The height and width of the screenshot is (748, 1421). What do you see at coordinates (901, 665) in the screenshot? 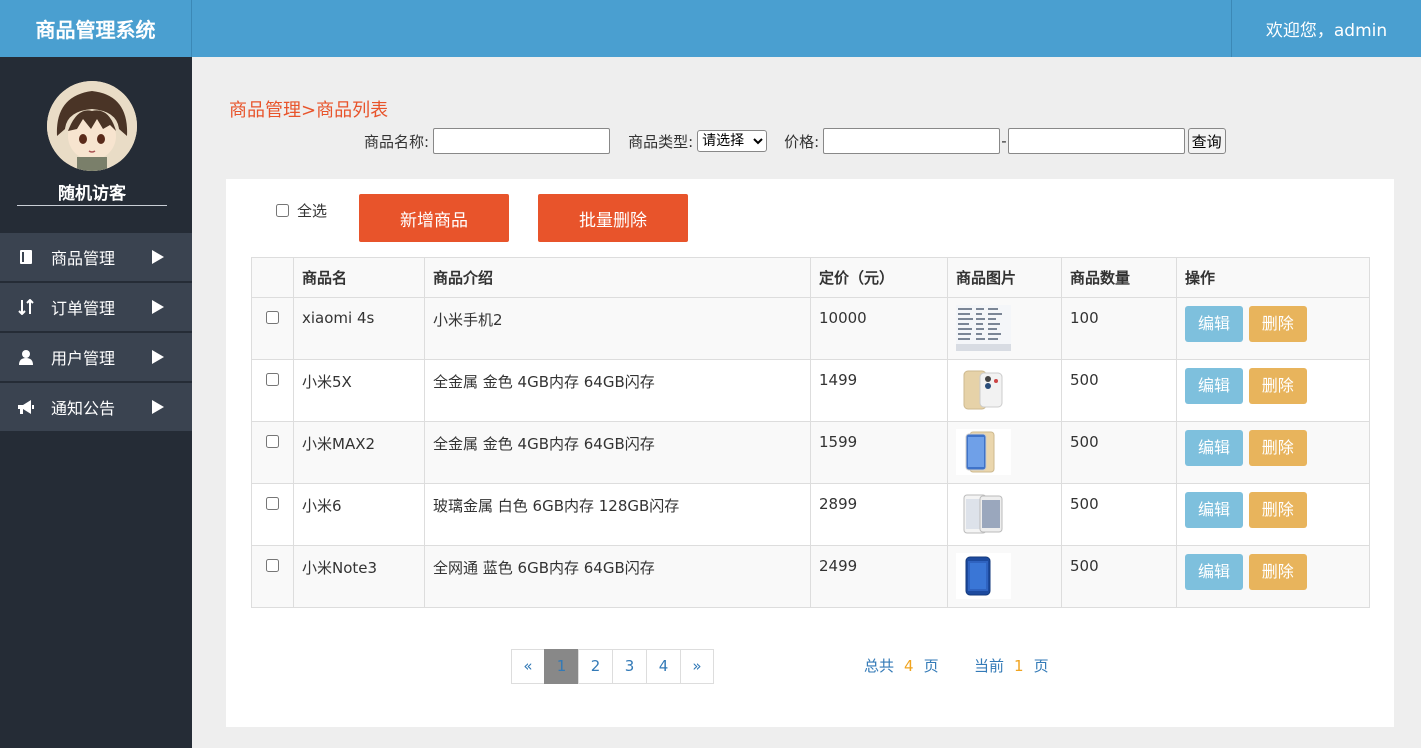
I see `total-pages-info: 总共 4 页` at bounding box center [901, 665].